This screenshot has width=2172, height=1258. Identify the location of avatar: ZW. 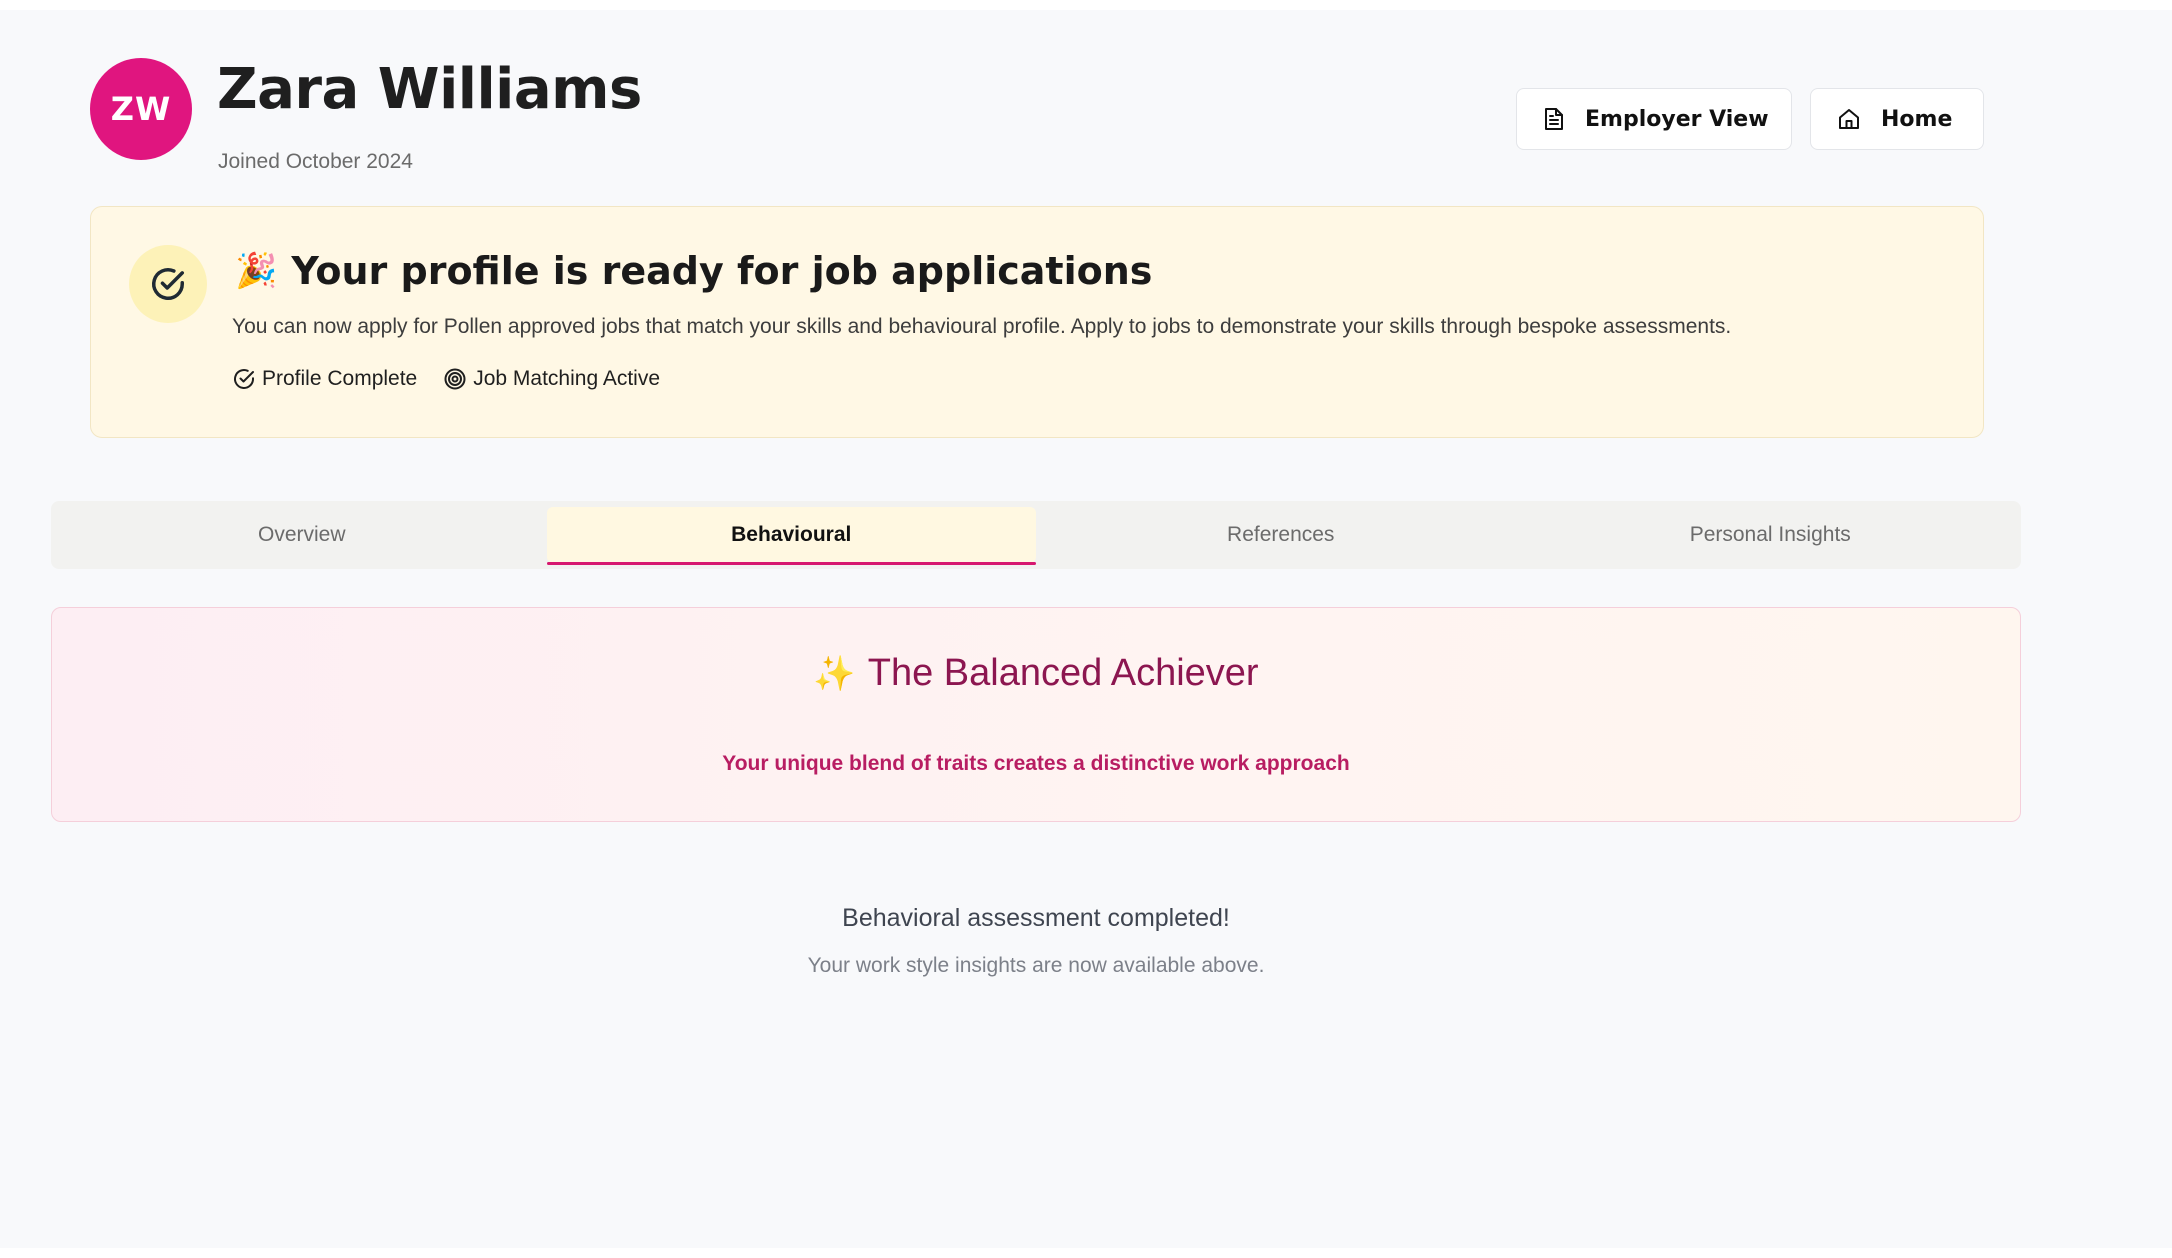
(141, 109).